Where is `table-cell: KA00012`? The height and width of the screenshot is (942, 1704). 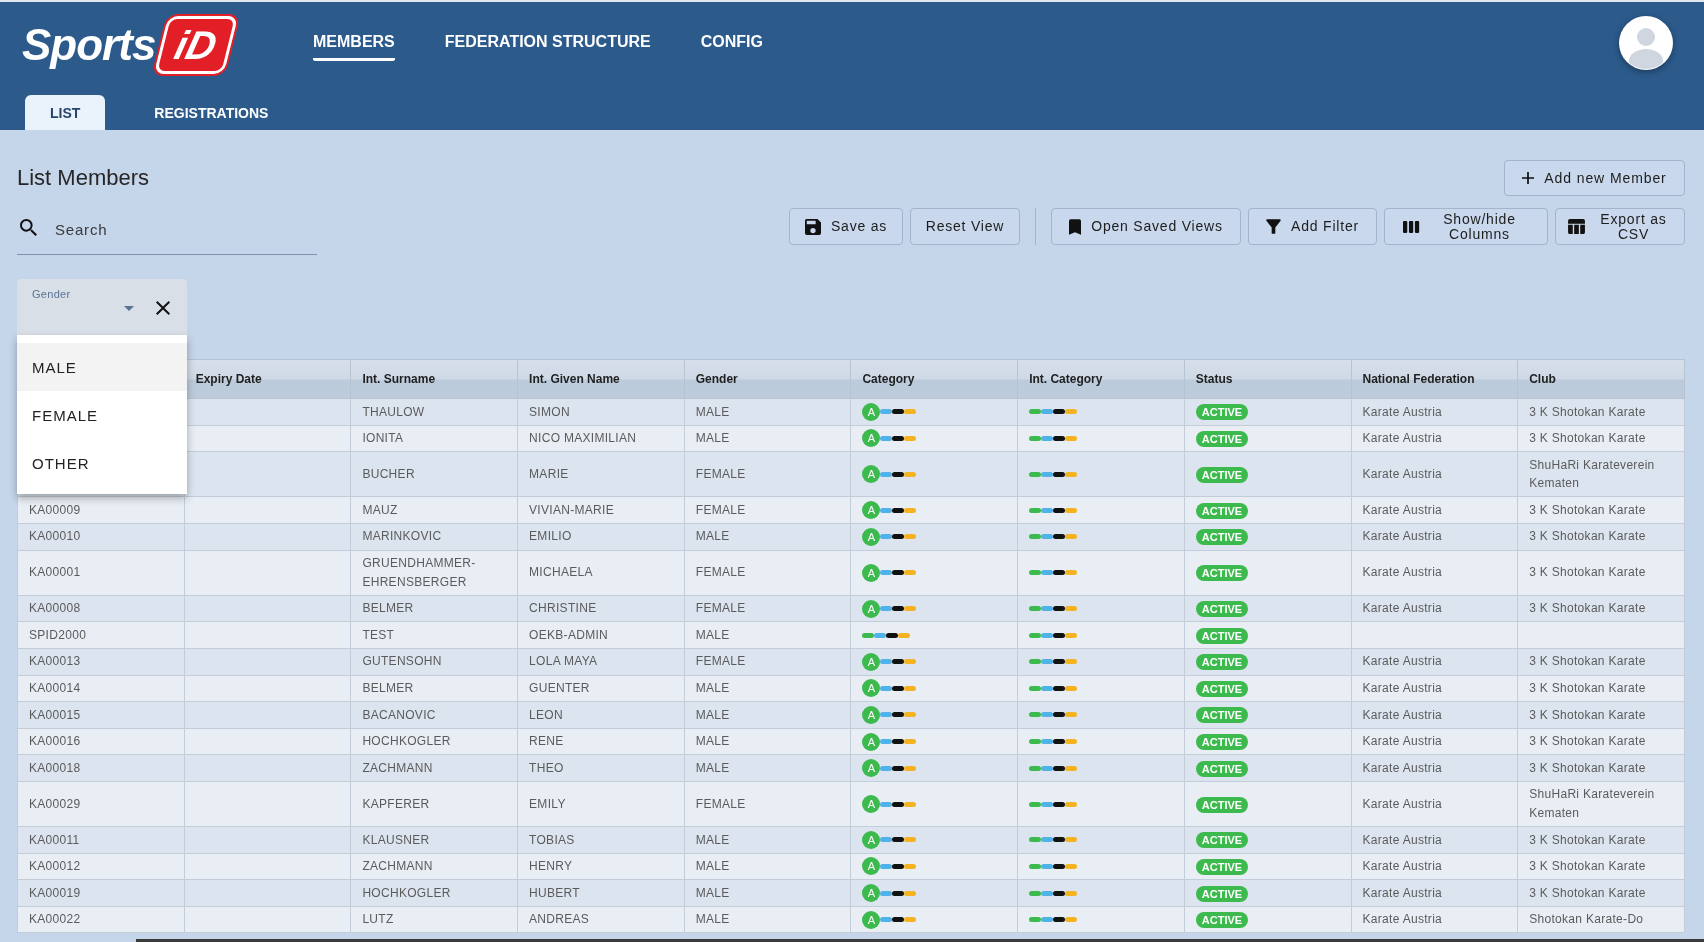
table-cell: KA00012 is located at coordinates (101, 866).